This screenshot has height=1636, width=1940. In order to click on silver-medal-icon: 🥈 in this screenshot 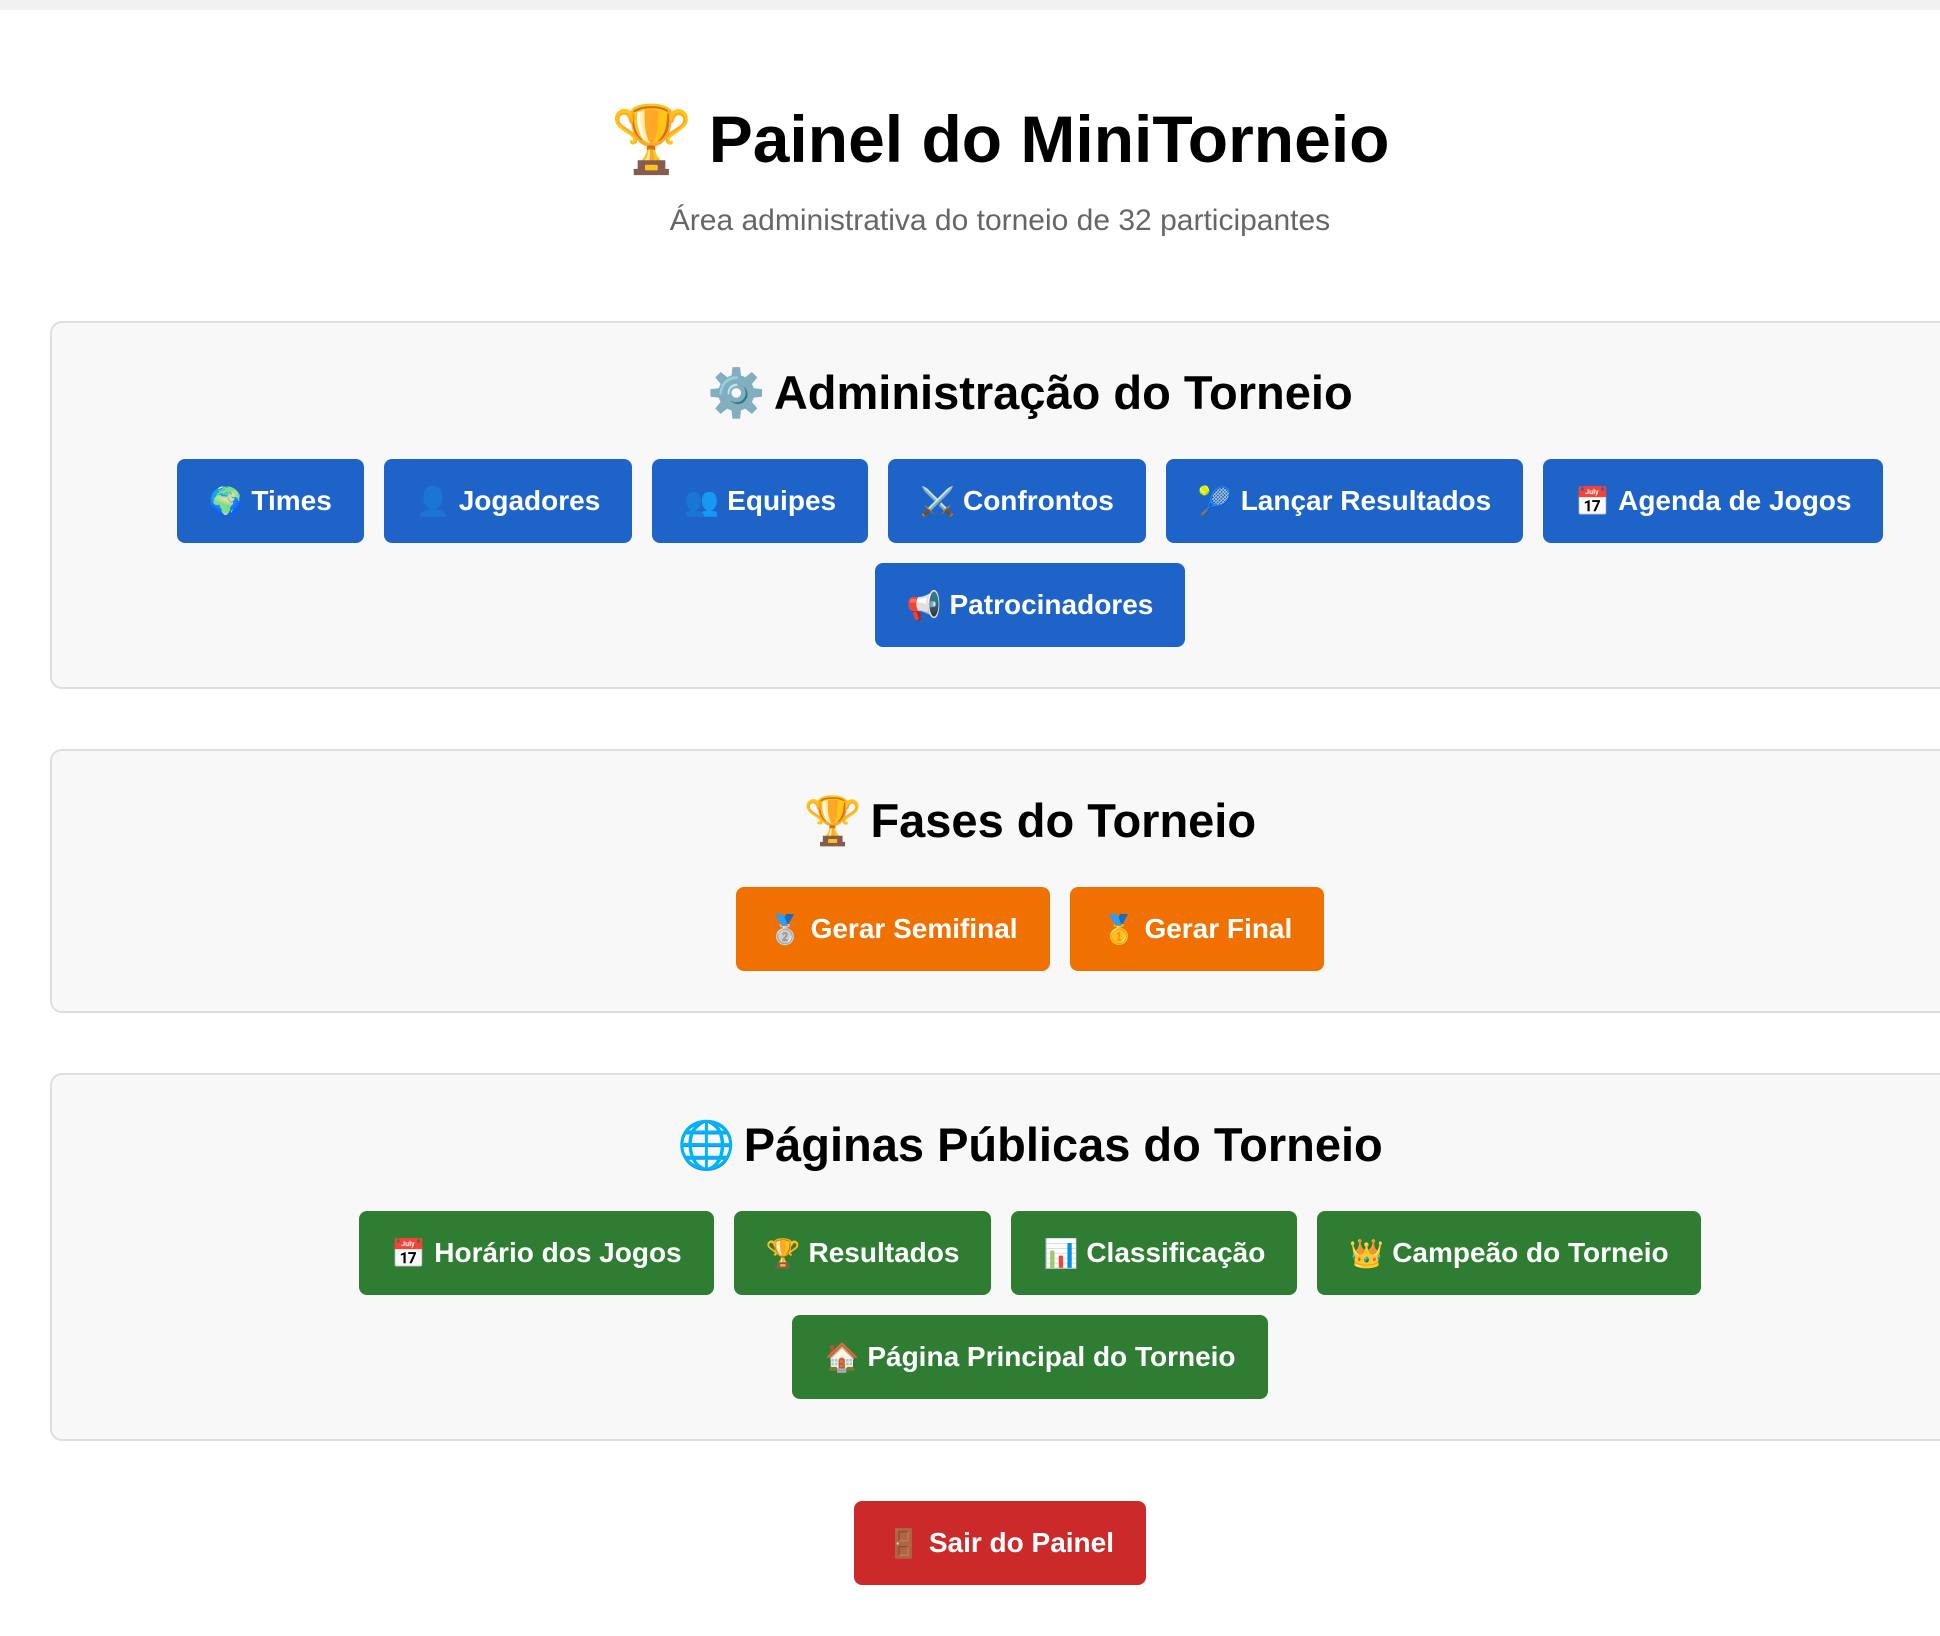, I will do `click(785, 929)`.